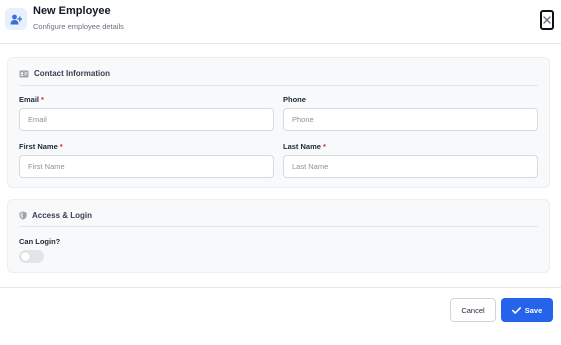 This screenshot has height=345, width=561. What do you see at coordinates (16, 19) in the screenshot?
I see `user-plus-icon` at bounding box center [16, 19].